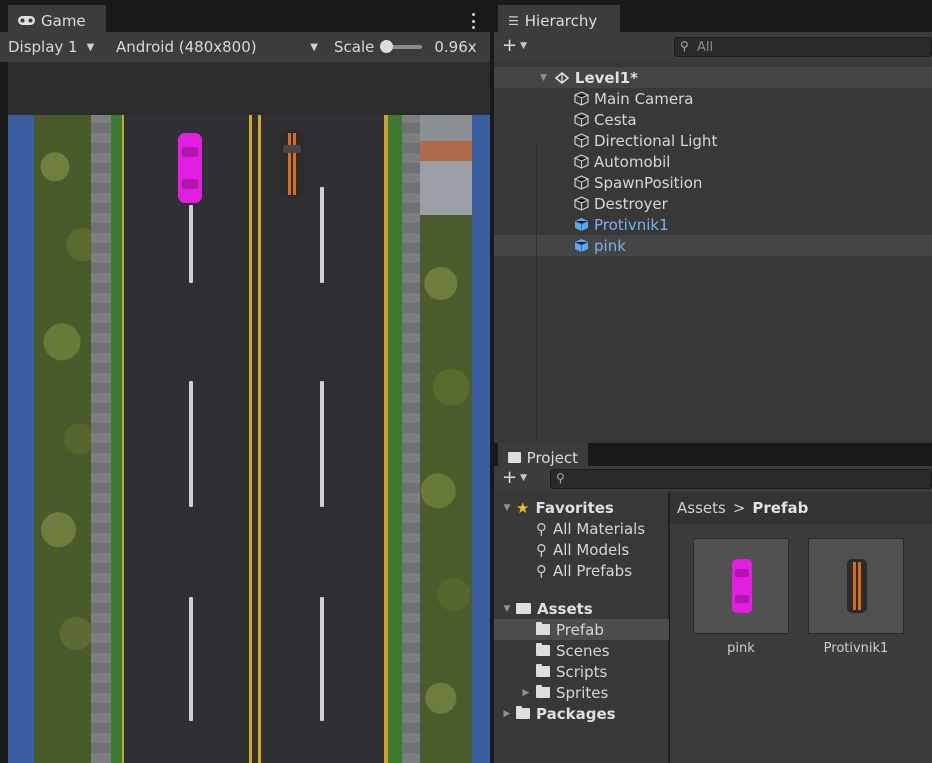  What do you see at coordinates (446, 439) in the screenshot?
I see `right-houses-and-trees` at bounding box center [446, 439].